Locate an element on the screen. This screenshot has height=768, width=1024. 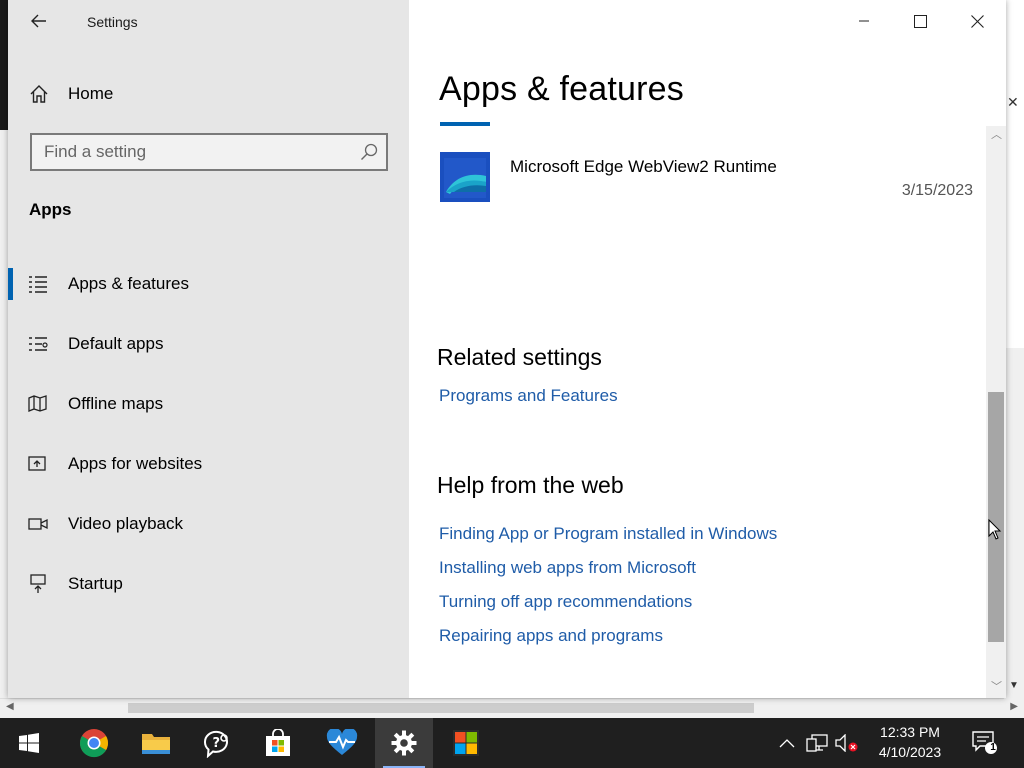
default-apps-icon is located at coordinates (38, 344).